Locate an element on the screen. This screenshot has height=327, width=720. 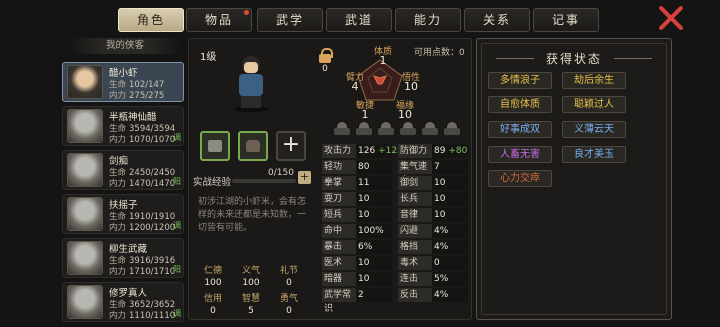
level-label: 1级 is located at coordinates (208, 57).